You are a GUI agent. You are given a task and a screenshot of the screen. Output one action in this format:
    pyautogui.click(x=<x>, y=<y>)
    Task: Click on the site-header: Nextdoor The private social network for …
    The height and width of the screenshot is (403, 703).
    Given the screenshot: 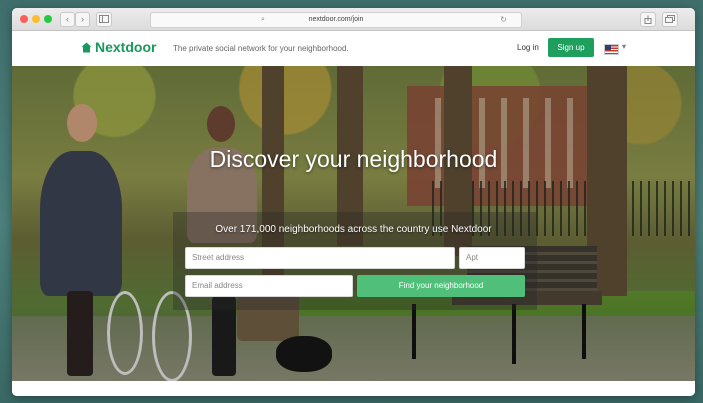 What is the action you would take?
    pyautogui.click(x=353, y=48)
    